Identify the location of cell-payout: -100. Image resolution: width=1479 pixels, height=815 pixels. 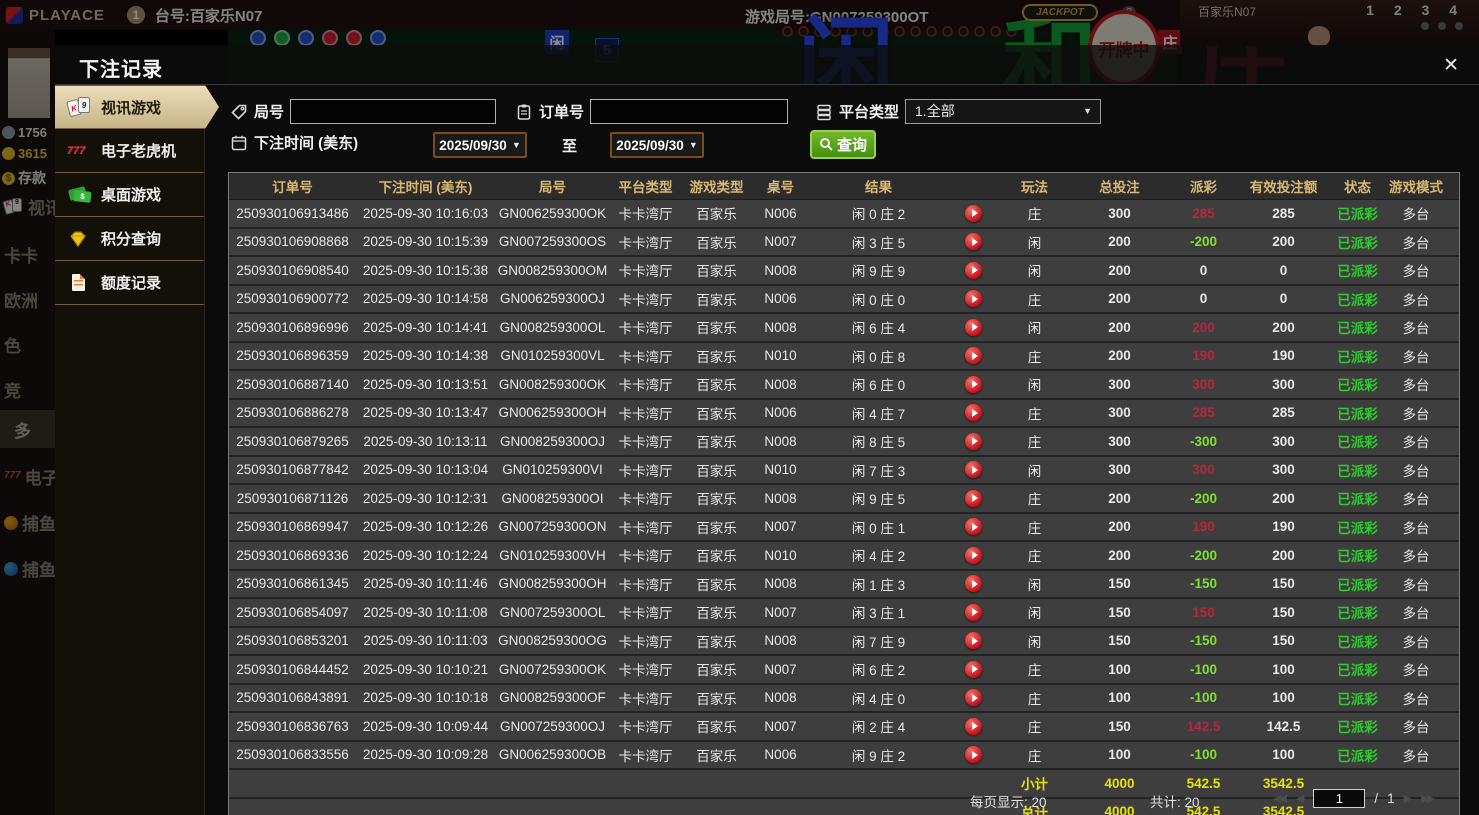
(1203, 755).